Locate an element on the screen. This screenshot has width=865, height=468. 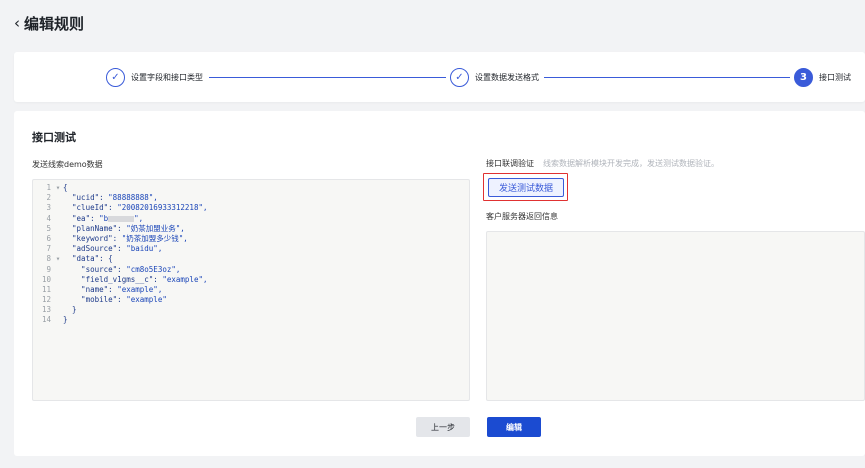
line-number: 3 is located at coordinates (48, 208).